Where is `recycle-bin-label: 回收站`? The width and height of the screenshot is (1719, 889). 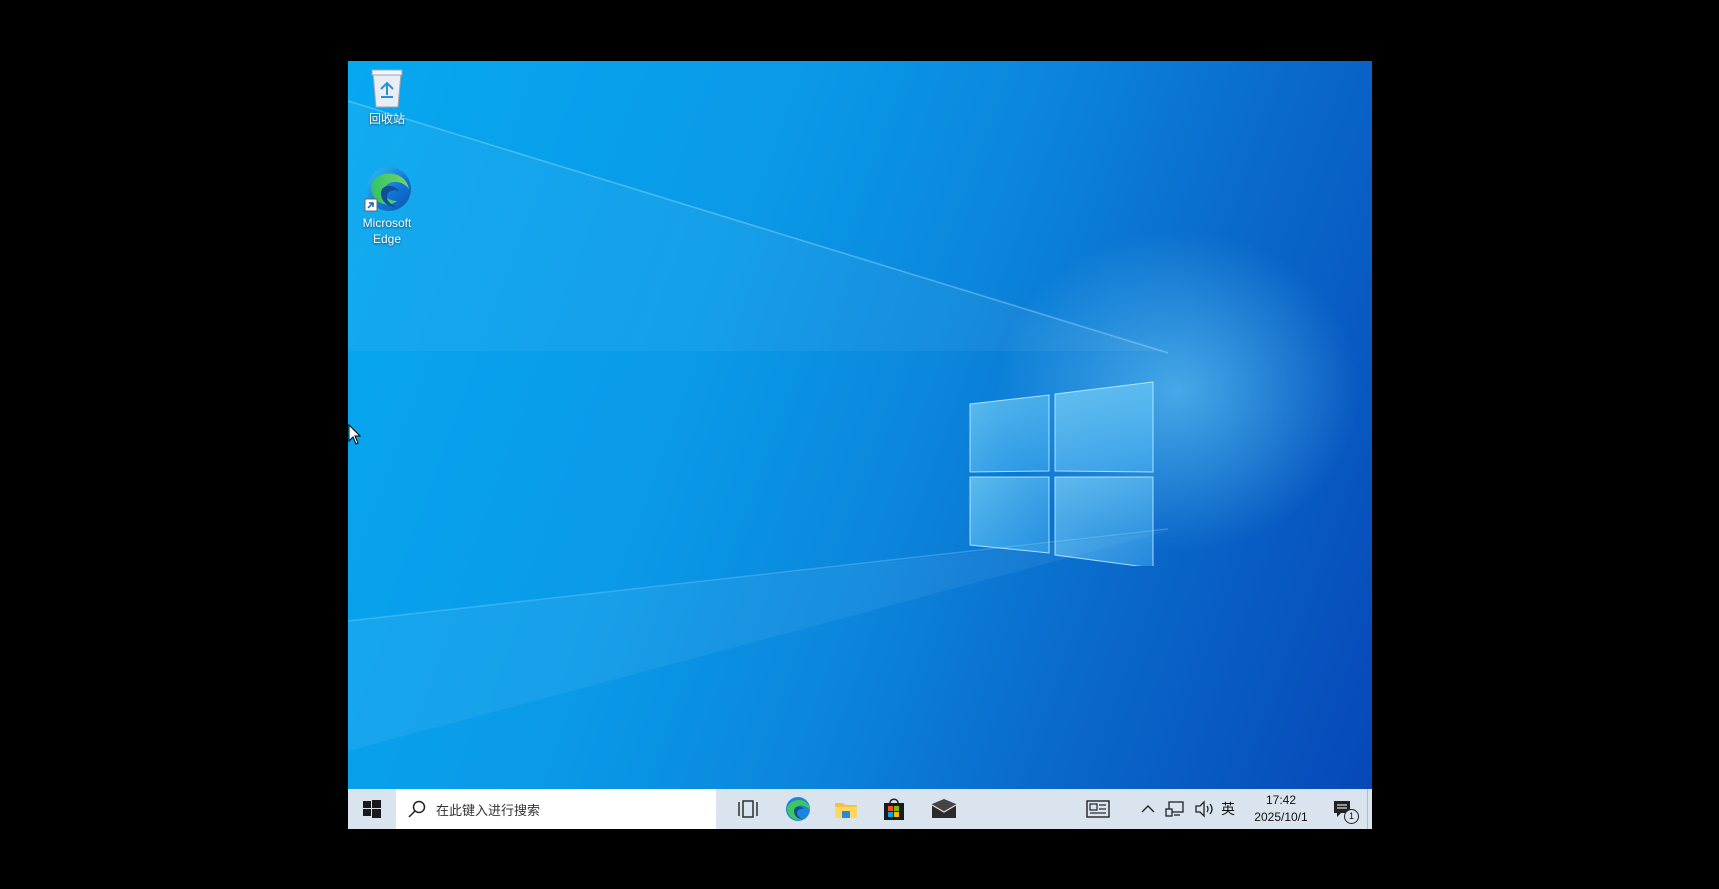 recycle-bin-label: 回收站 is located at coordinates (386, 119).